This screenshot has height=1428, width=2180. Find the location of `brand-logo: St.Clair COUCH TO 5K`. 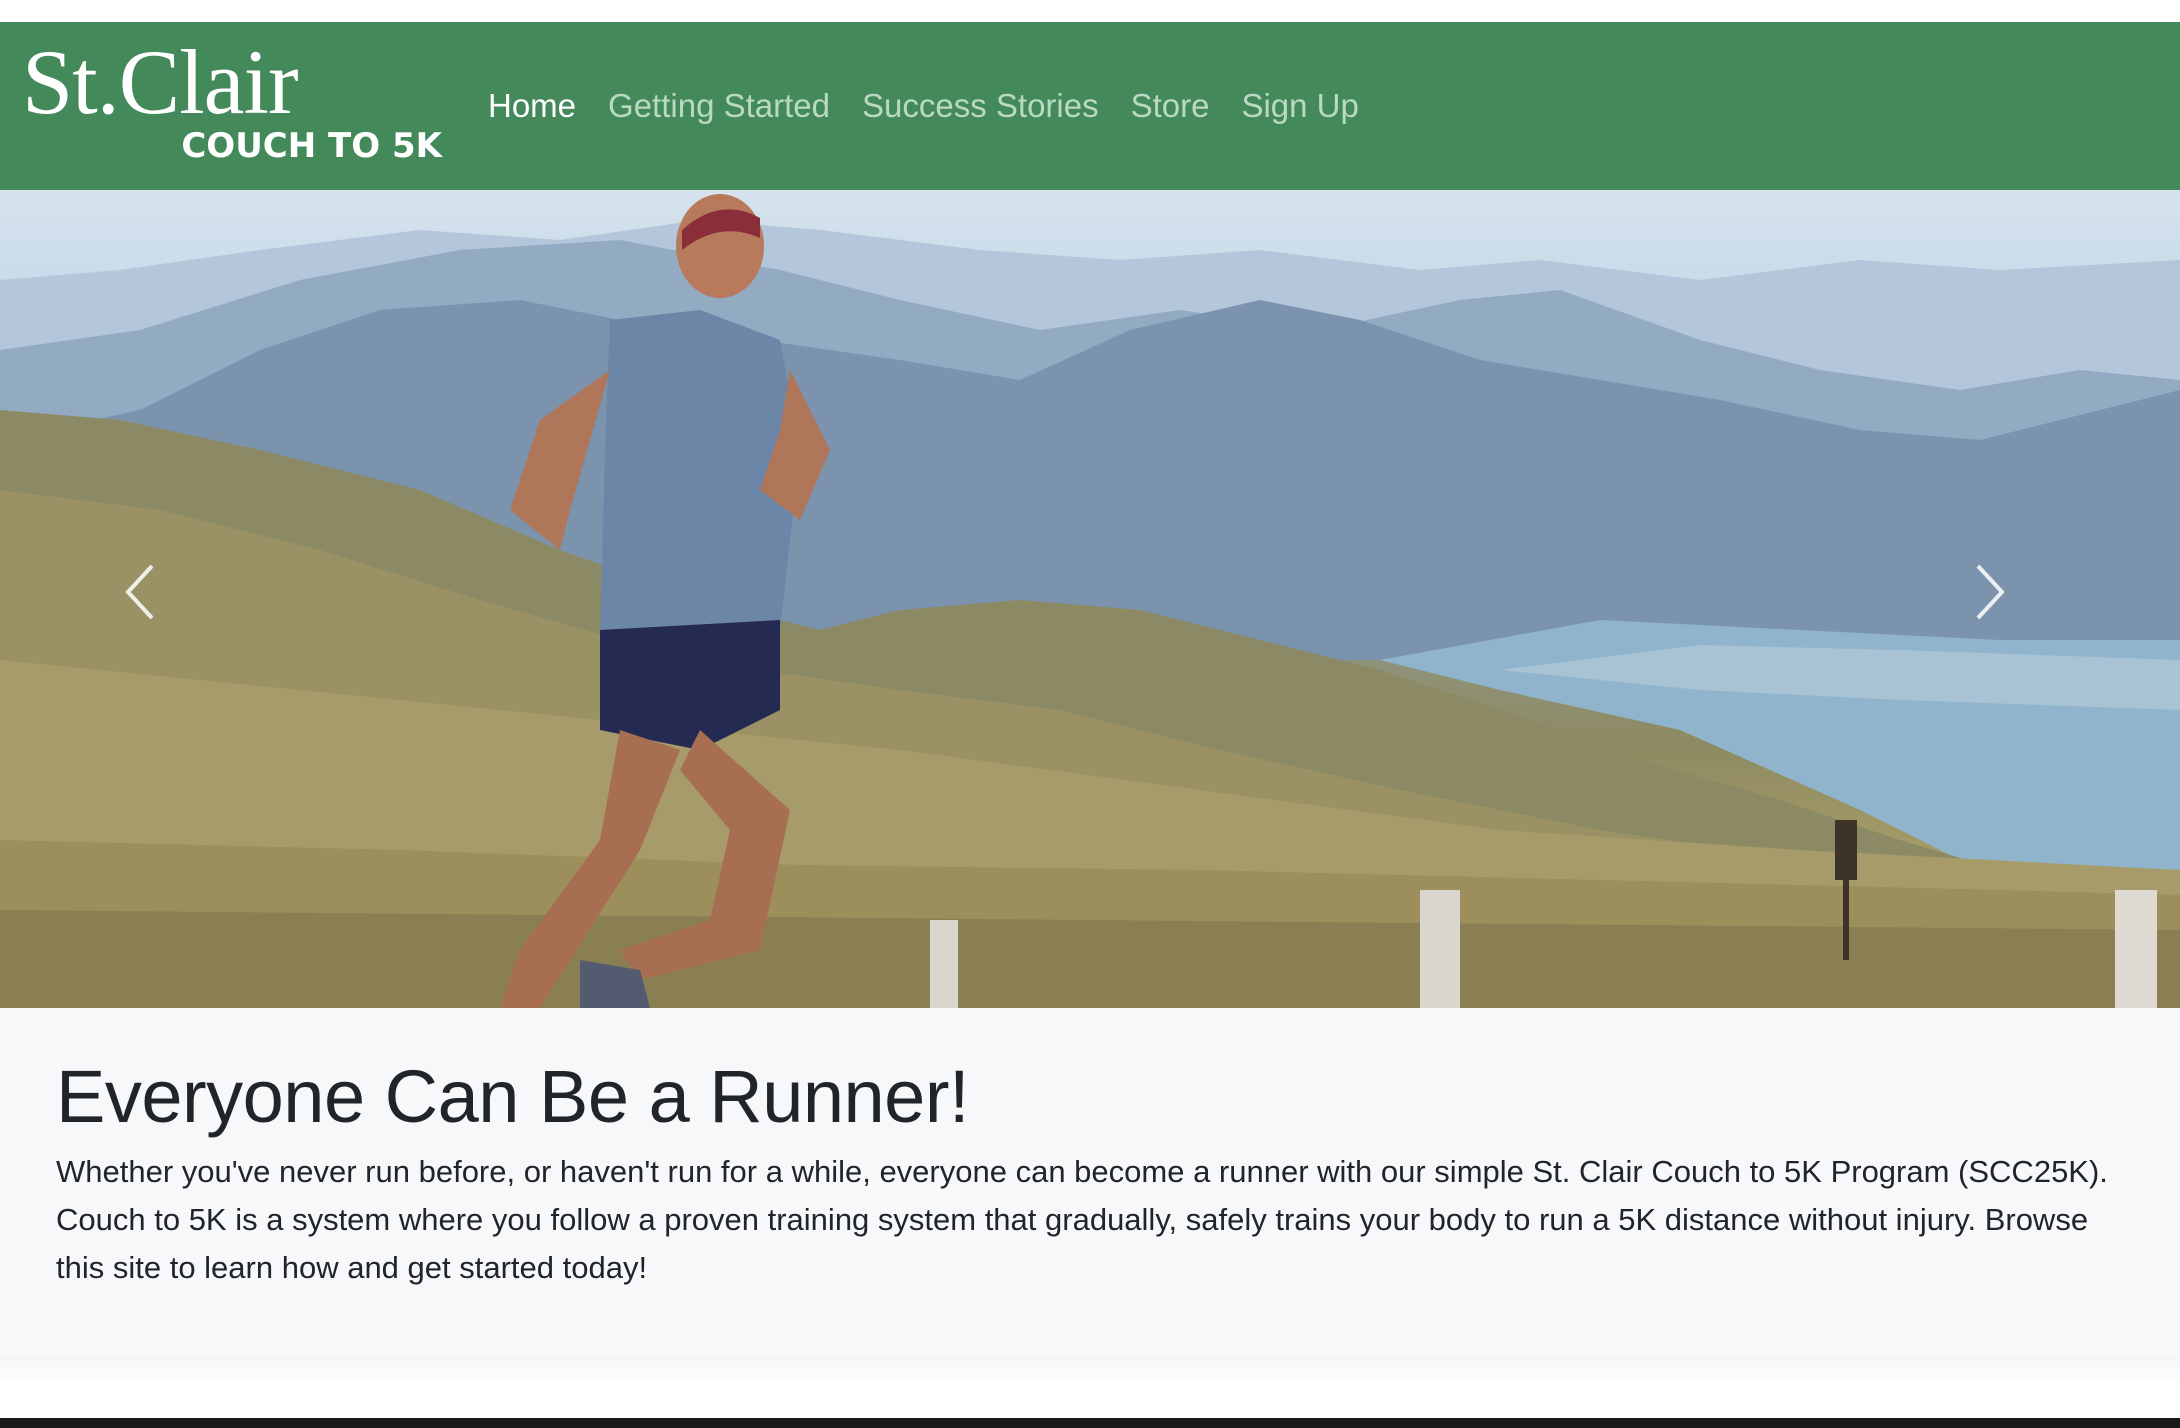

brand-logo: St.Clair COUCH TO 5K is located at coordinates (232, 106).